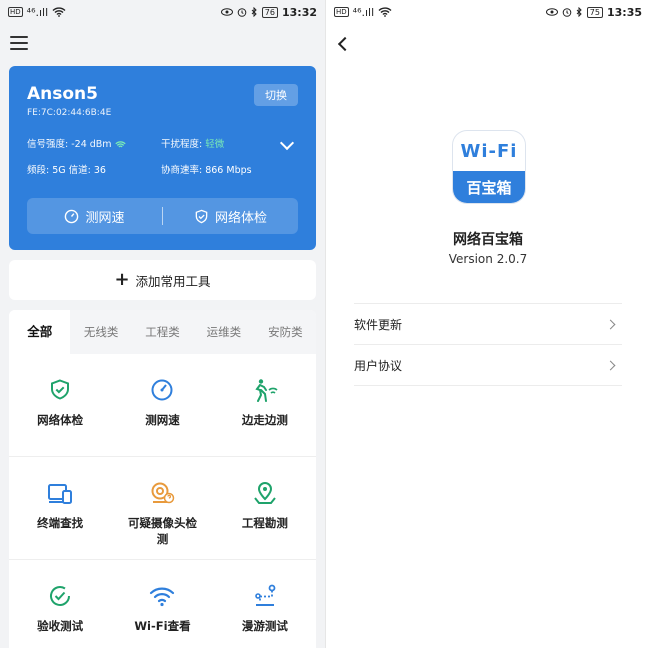 The image size is (650, 648). What do you see at coordinates (265, 493) in the screenshot?
I see `map-pin-icon` at bounding box center [265, 493].